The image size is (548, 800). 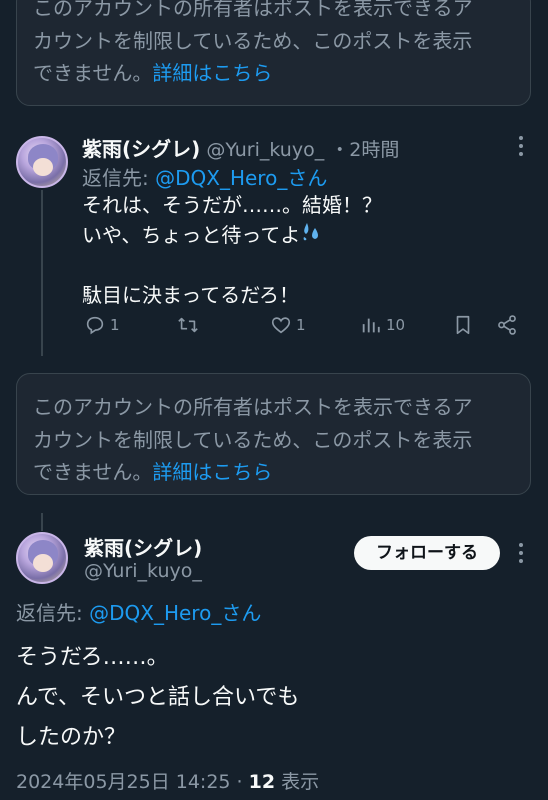 I want to click on reply-count: 1, so click(x=115, y=325).